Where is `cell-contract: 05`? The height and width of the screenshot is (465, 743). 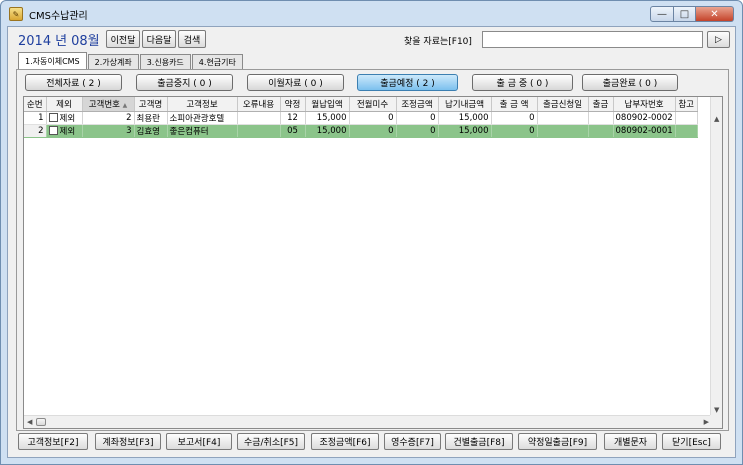 cell-contract: 05 is located at coordinates (293, 131).